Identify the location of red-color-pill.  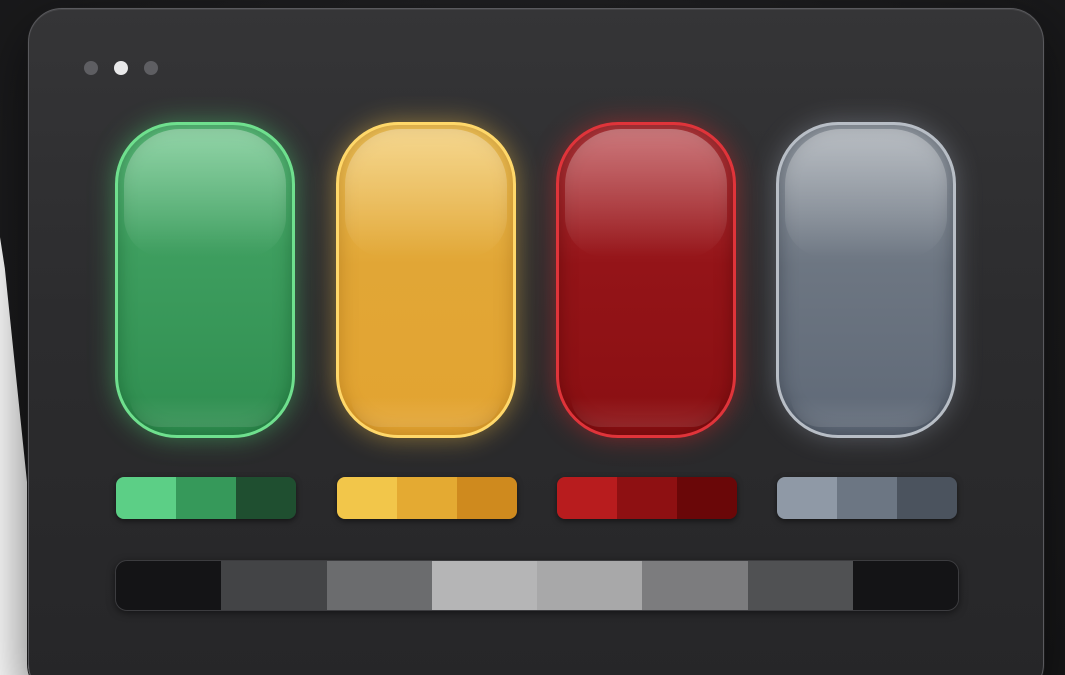
(646, 280).